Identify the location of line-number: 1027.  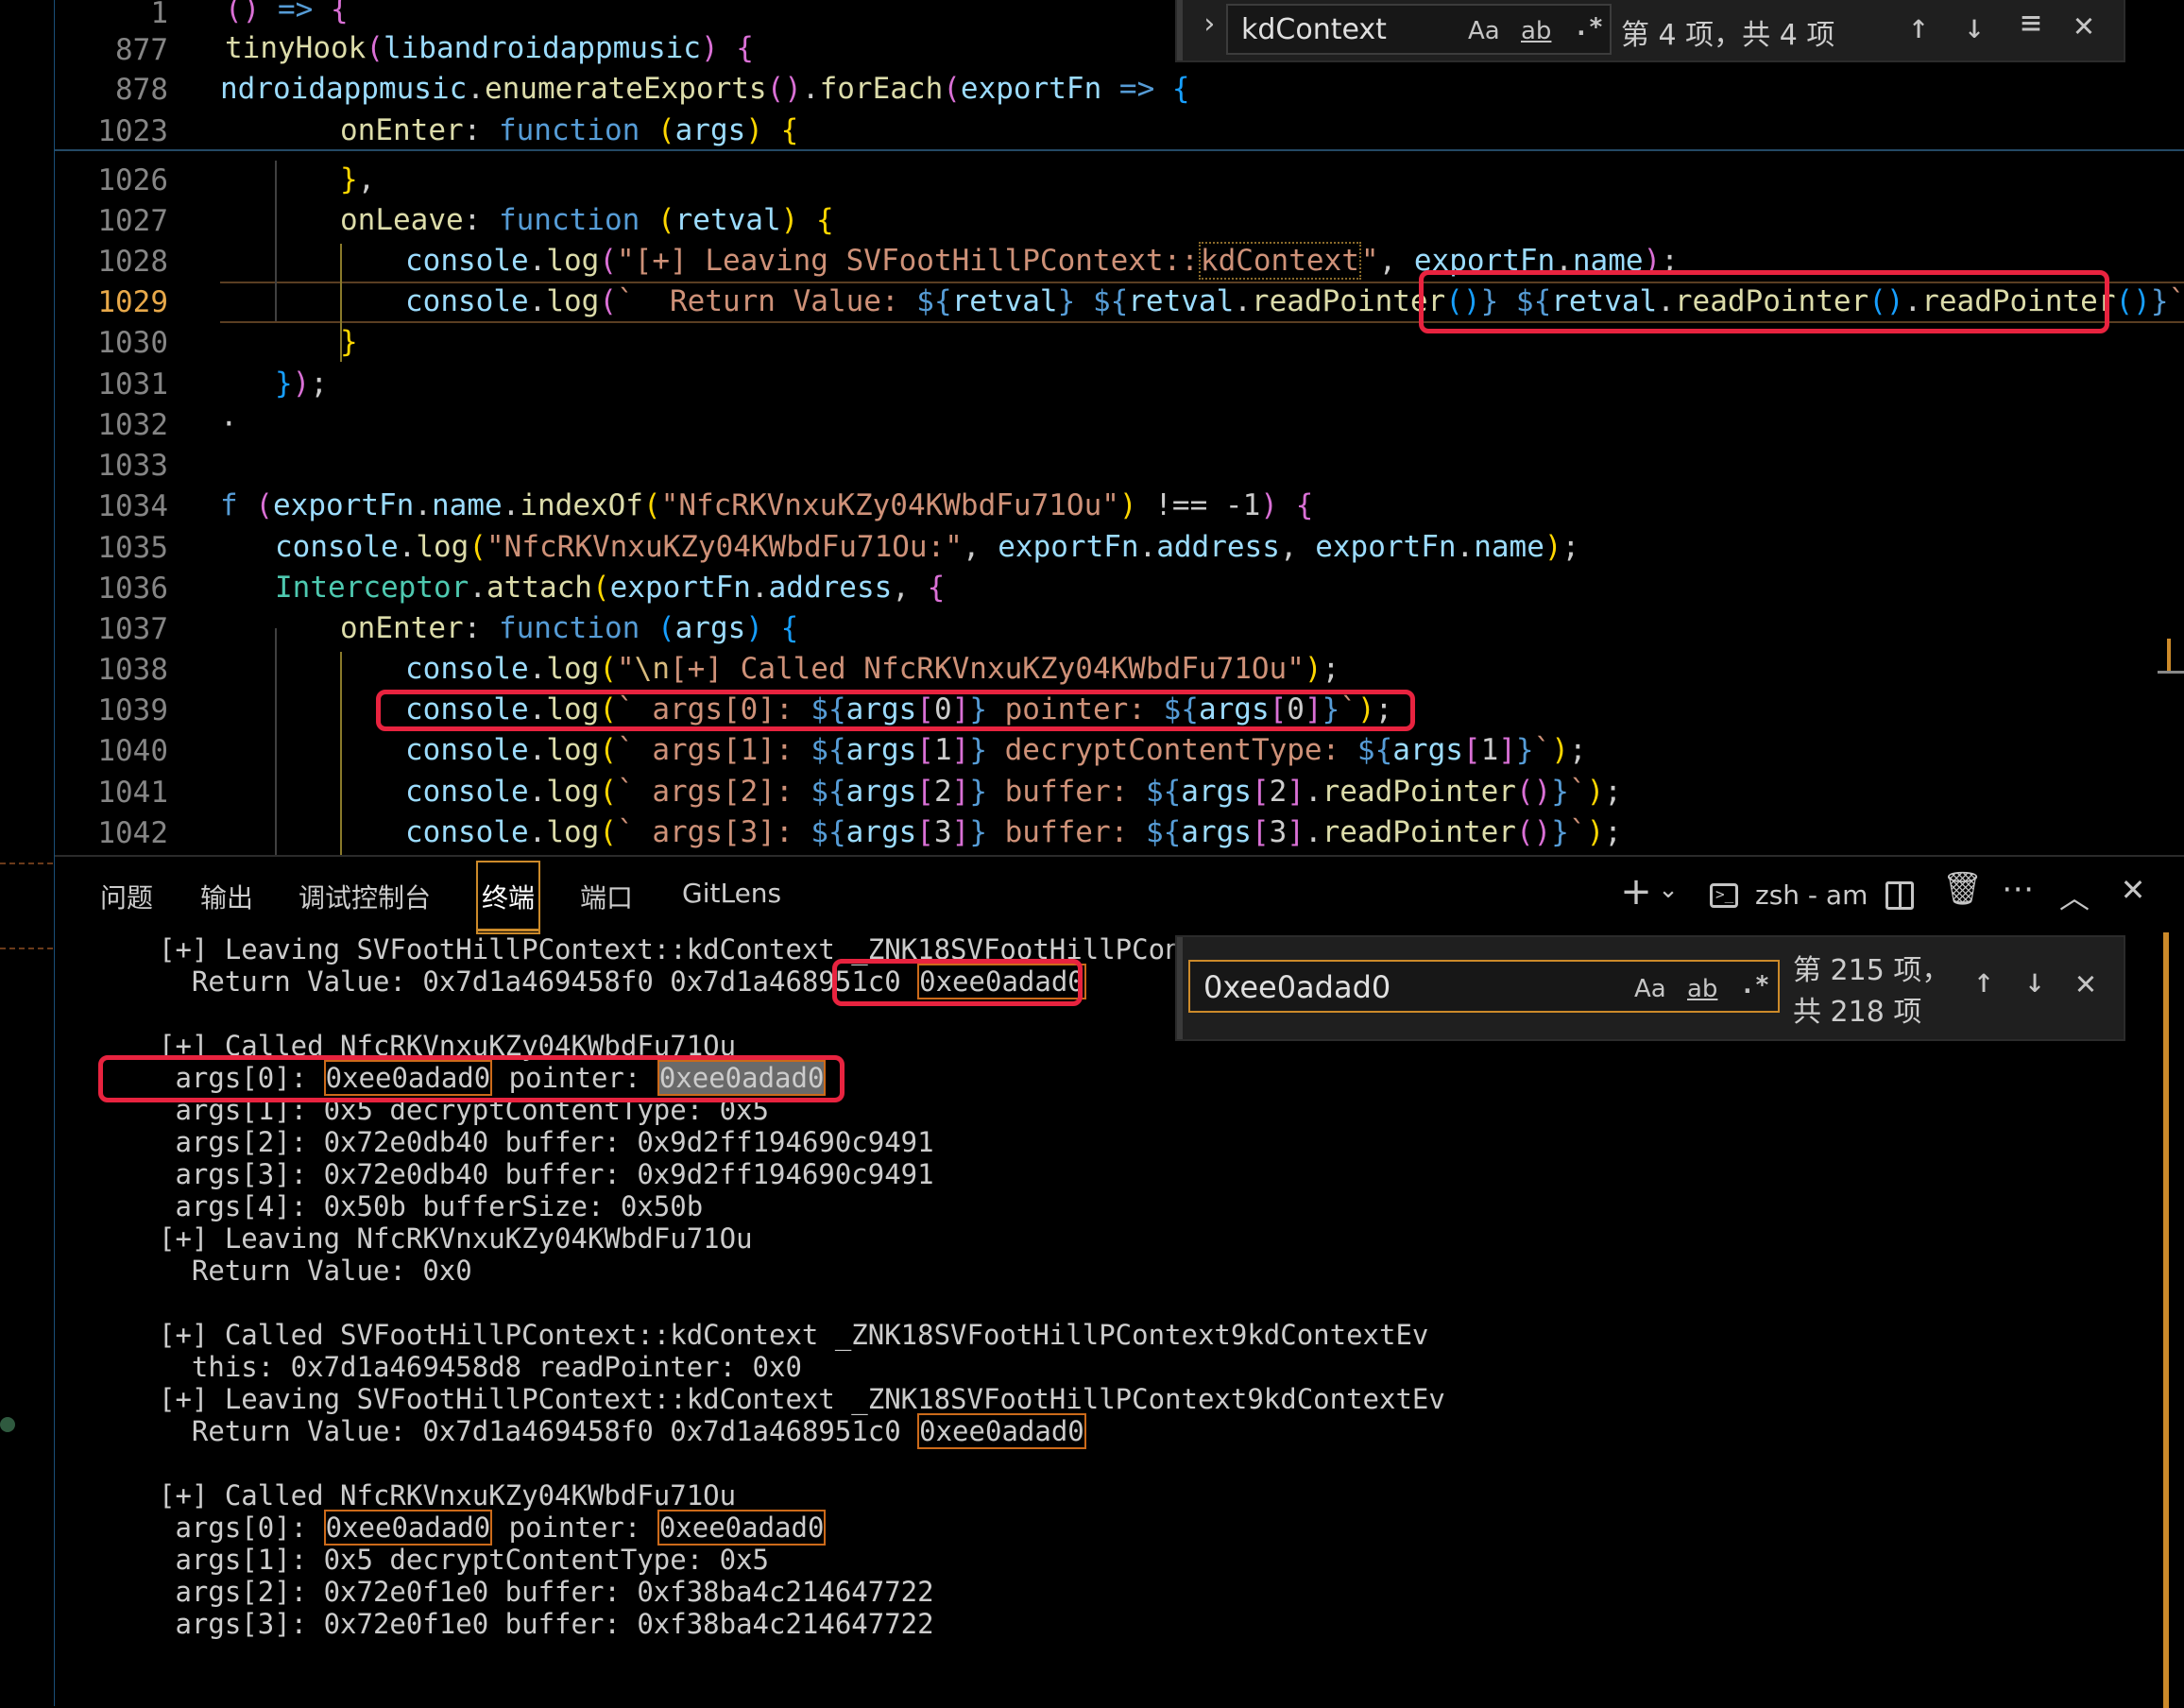
(132, 221).